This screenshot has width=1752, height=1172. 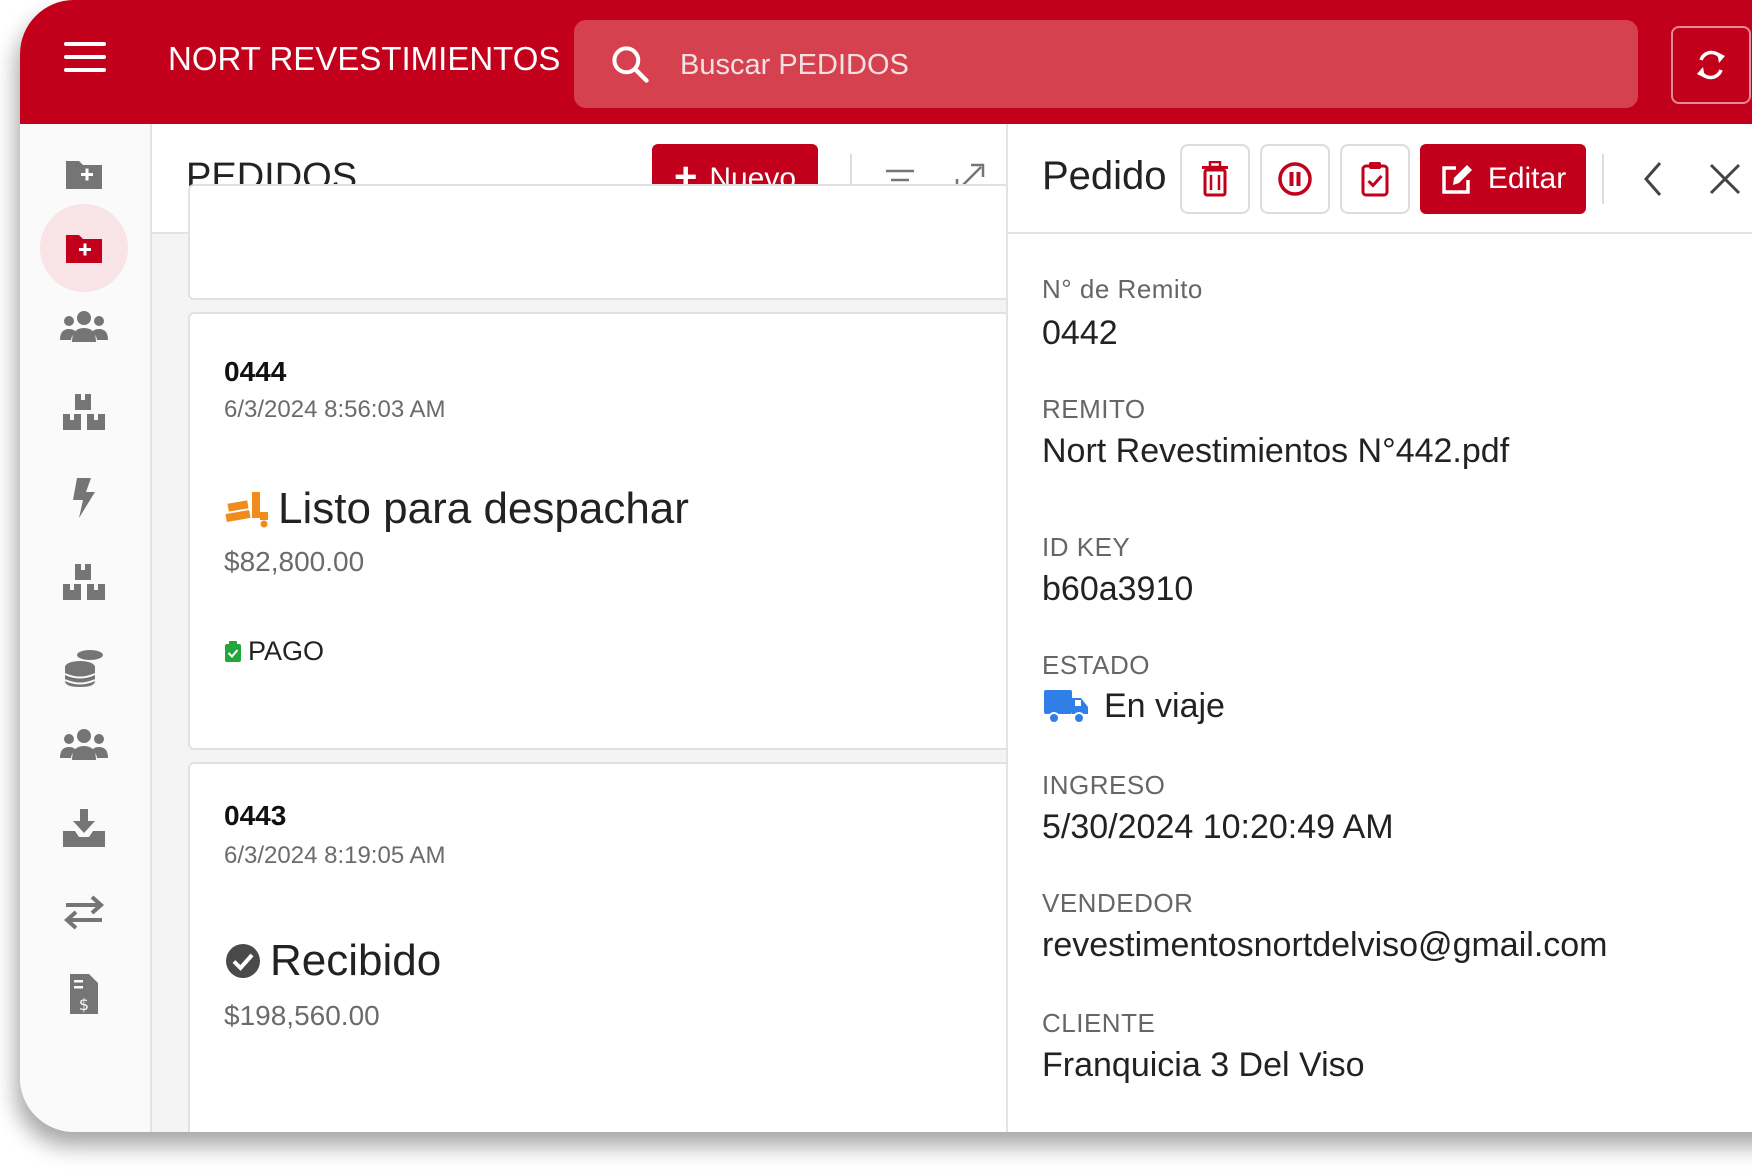 I want to click on search-input, so click(x=1130, y=65).